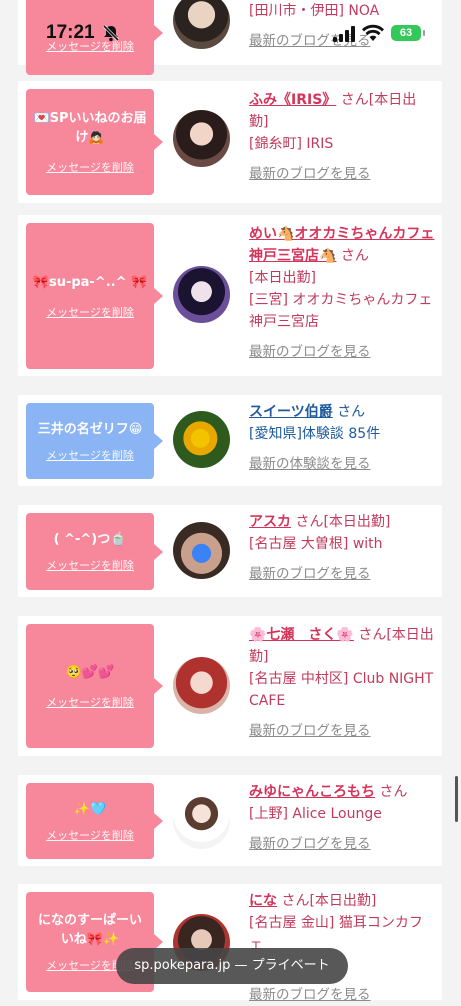  Describe the element at coordinates (282, 278) in the screenshot. I see `attendance-status: [本日出勤]` at that location.